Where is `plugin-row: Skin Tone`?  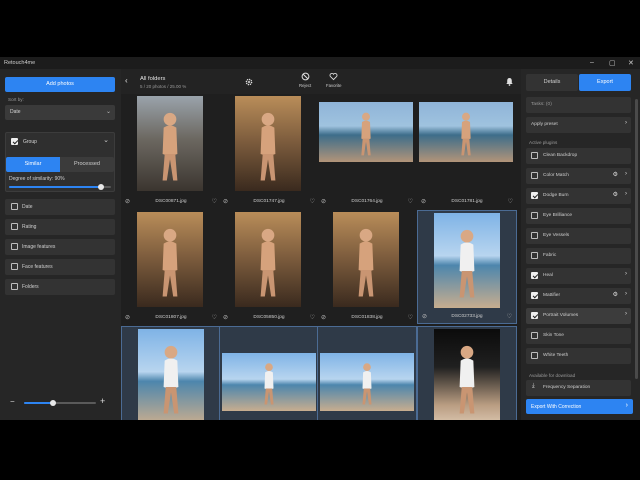
plugin-row: Skin Tone is located at coordinates (578, 336).